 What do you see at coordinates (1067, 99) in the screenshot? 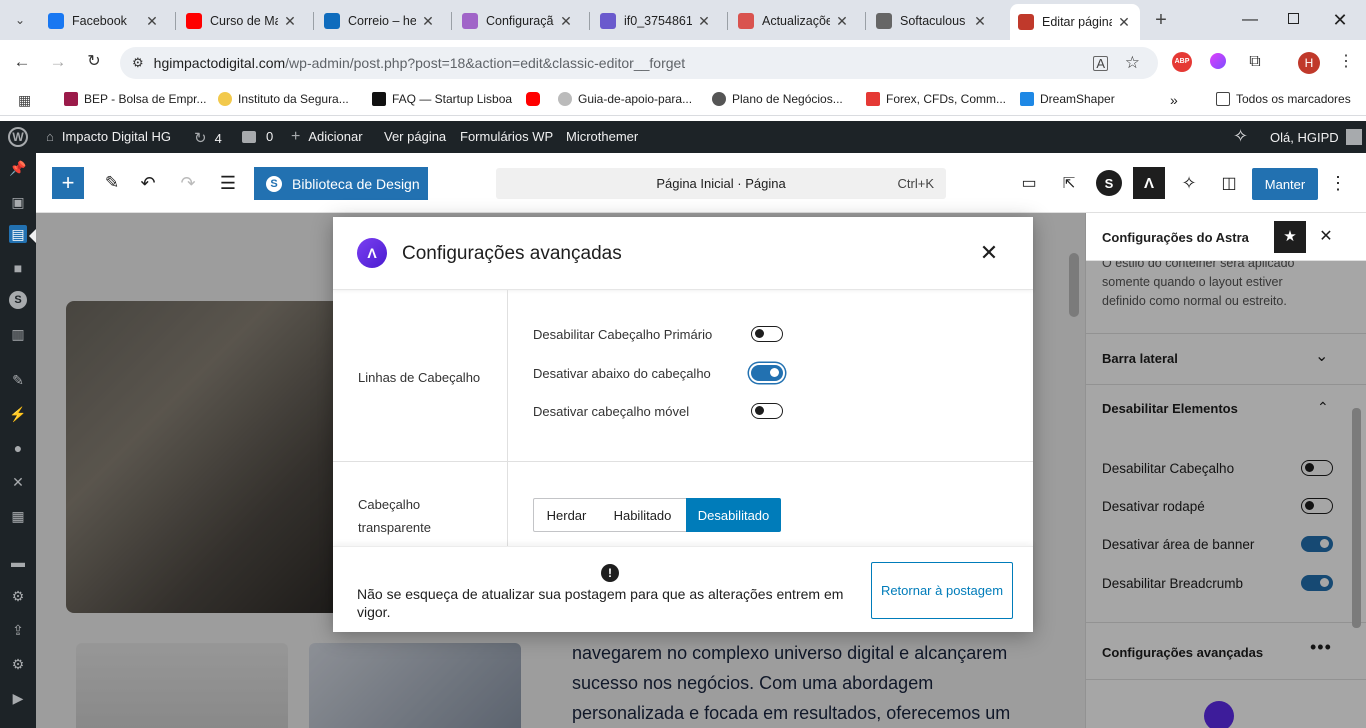
I see `bookmark-item: DreamShaper` at bounding box center [1067, 99].